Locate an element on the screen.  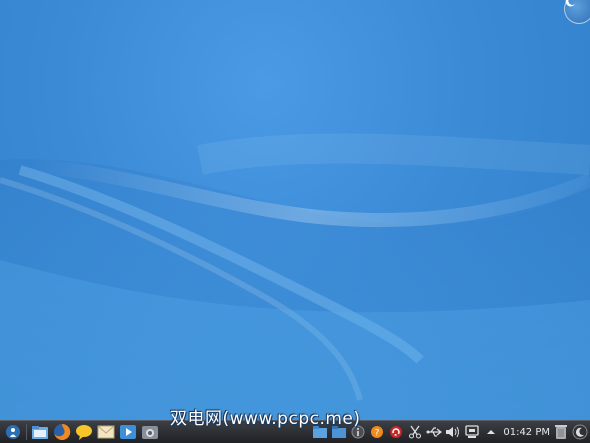
usb-icon is located at coordinates (434, 432).